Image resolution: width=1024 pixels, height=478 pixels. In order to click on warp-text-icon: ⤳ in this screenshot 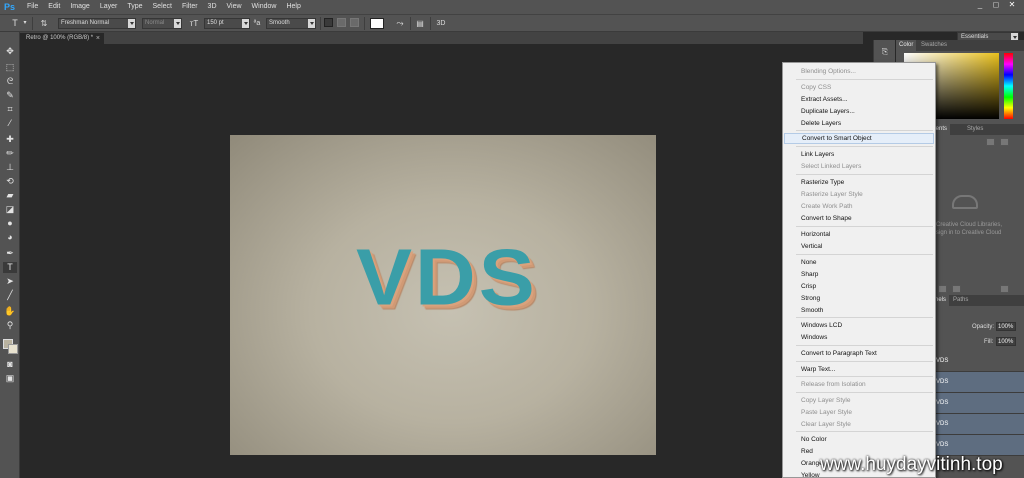, I will do `click(400, 23)`.